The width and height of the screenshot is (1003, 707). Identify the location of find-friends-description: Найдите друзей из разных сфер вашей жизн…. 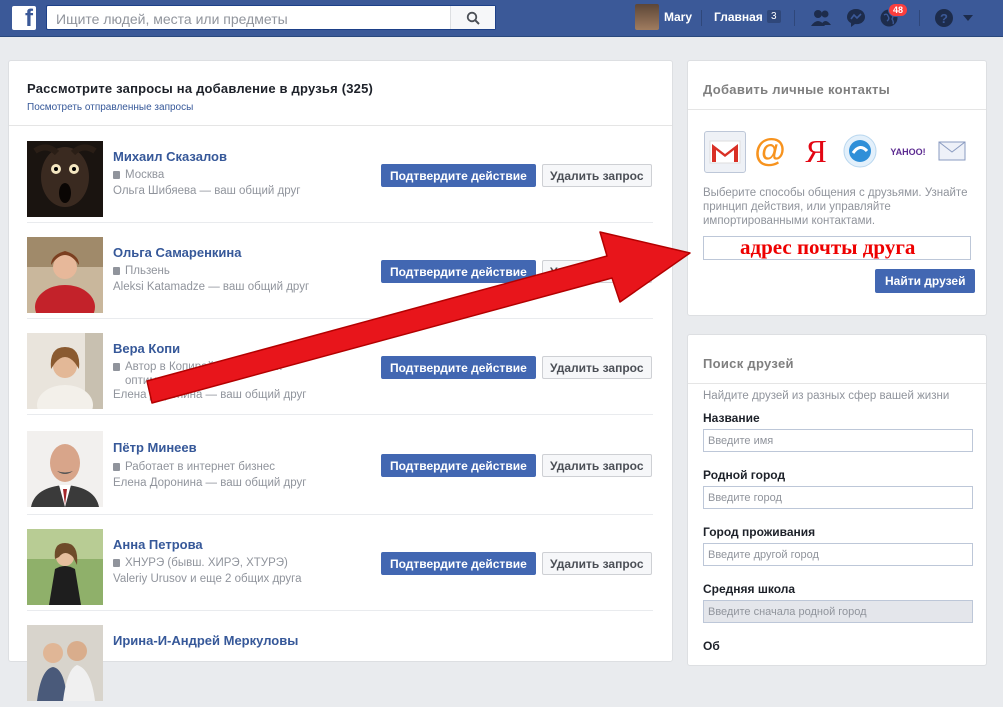
(826, 396).